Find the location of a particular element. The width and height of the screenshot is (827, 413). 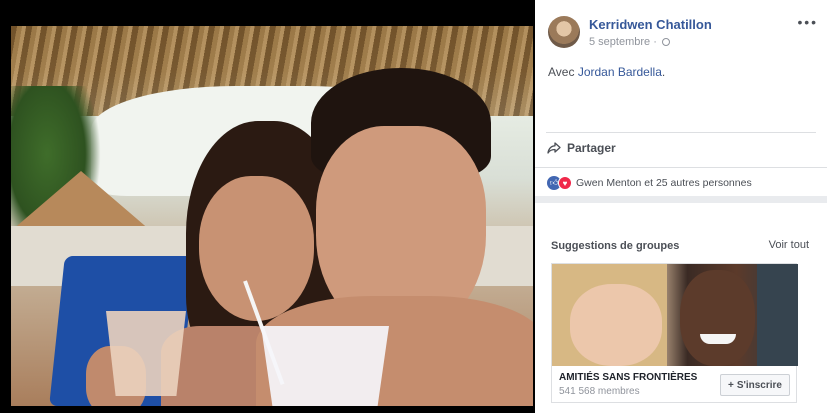

post-meta: 5 septembre · is located at coordinates (629, 42).